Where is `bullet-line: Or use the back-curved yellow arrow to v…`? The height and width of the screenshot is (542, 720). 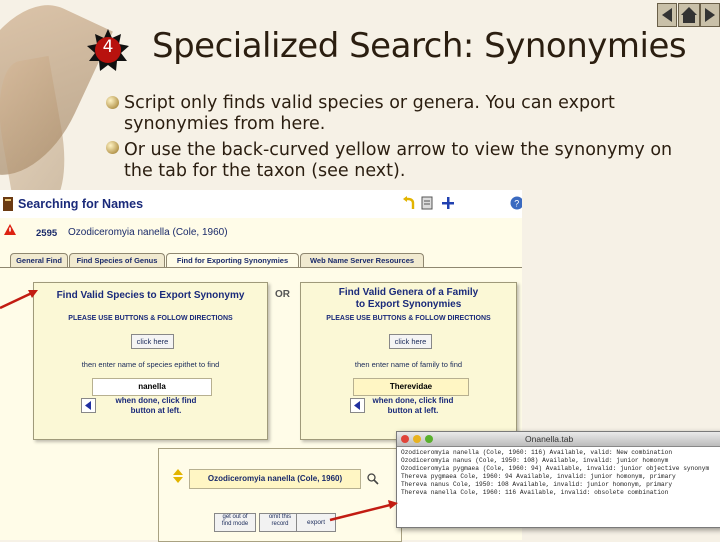
bullet-line: Or use the back-curved yellow arrow to v… is located at coordinates (398, 150).